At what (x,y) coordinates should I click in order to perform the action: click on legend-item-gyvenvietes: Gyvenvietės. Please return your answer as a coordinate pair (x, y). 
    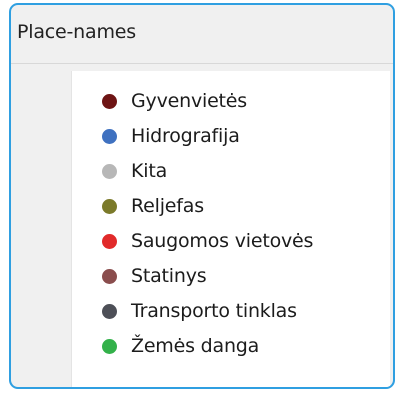
    Looking at the image, I should click on (159, 101).